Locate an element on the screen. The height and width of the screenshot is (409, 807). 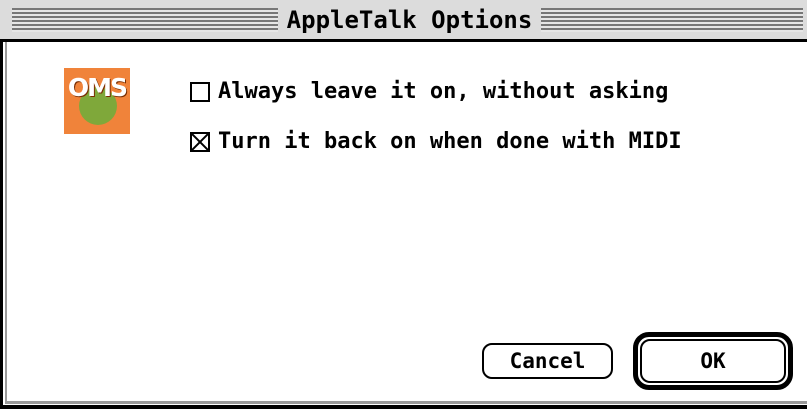
title-bar-stripes-left is located at coordinates (145, 20).